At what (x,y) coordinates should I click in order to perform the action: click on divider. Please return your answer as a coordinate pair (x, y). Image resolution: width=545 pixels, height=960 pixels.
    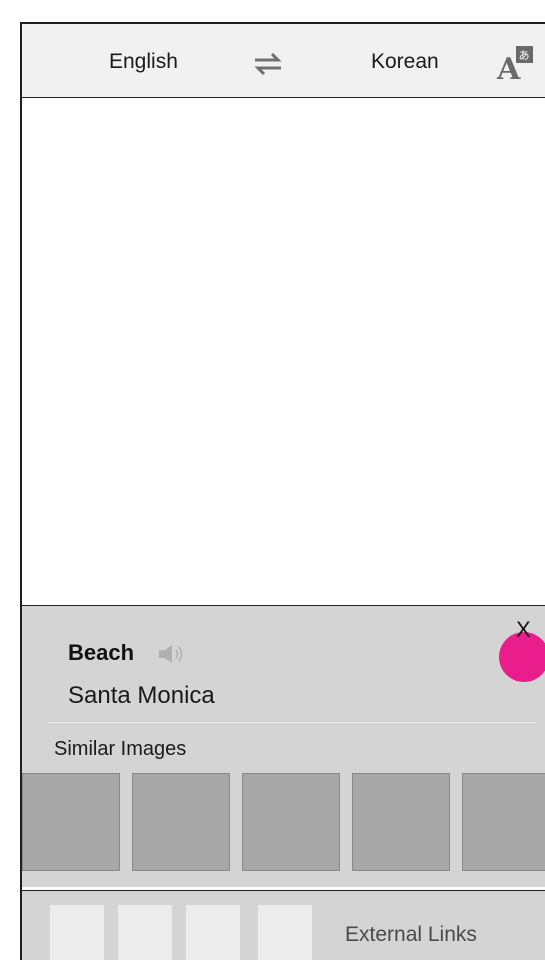
    Looking at the image, I should click on (292, 722).